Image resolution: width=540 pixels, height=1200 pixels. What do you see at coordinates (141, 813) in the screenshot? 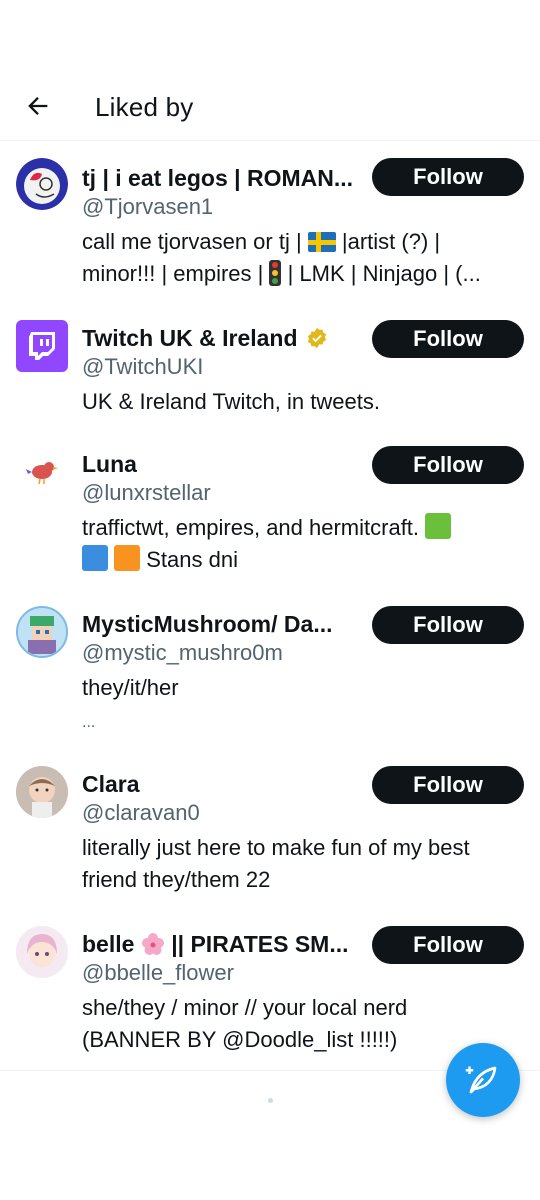
I see `user-handle: @claravan0` at bounding box center [141, 813].